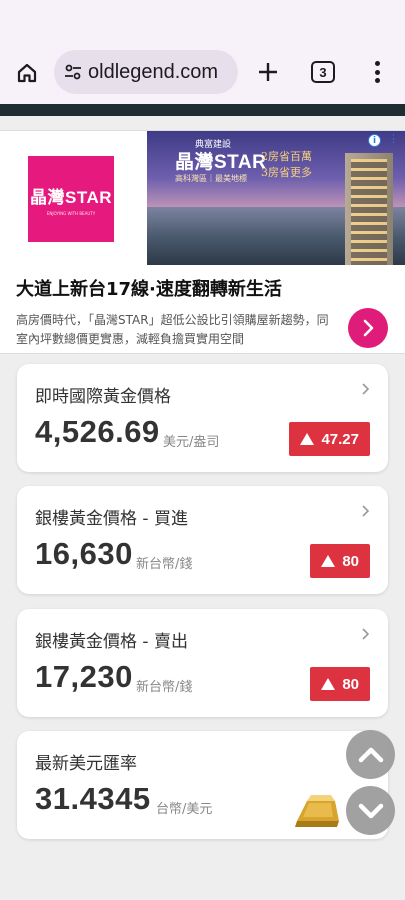 The image size is (405, 900). I want to click on url-text: oldlegend.com, so click(153, 72).